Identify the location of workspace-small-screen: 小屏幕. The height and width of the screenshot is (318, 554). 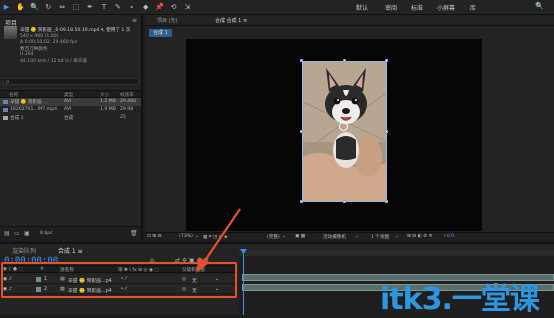
(446, 7).